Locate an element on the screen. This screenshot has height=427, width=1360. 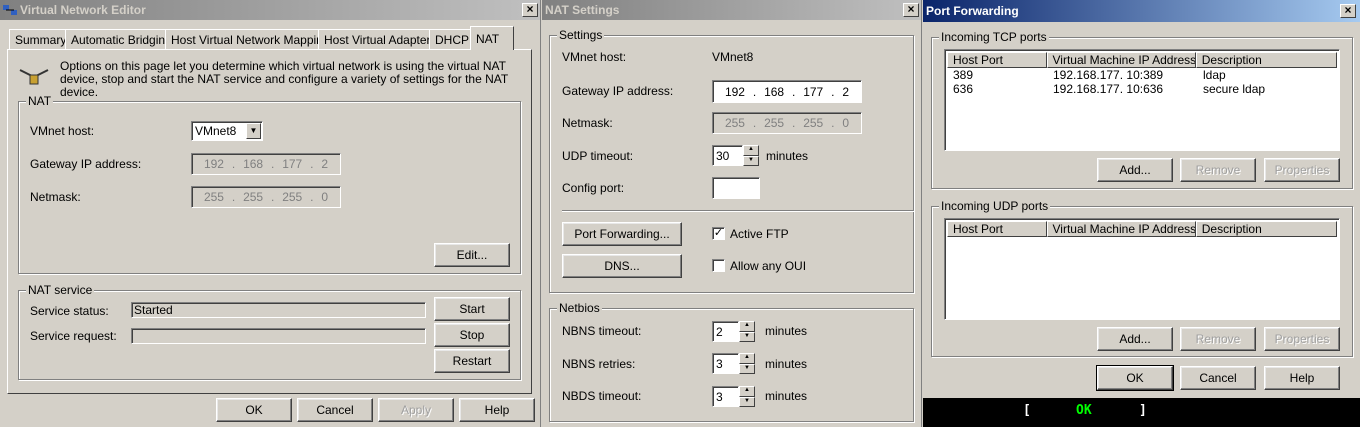
vmnet-host-label: VMnet host: is located at coordinates (62, 131).